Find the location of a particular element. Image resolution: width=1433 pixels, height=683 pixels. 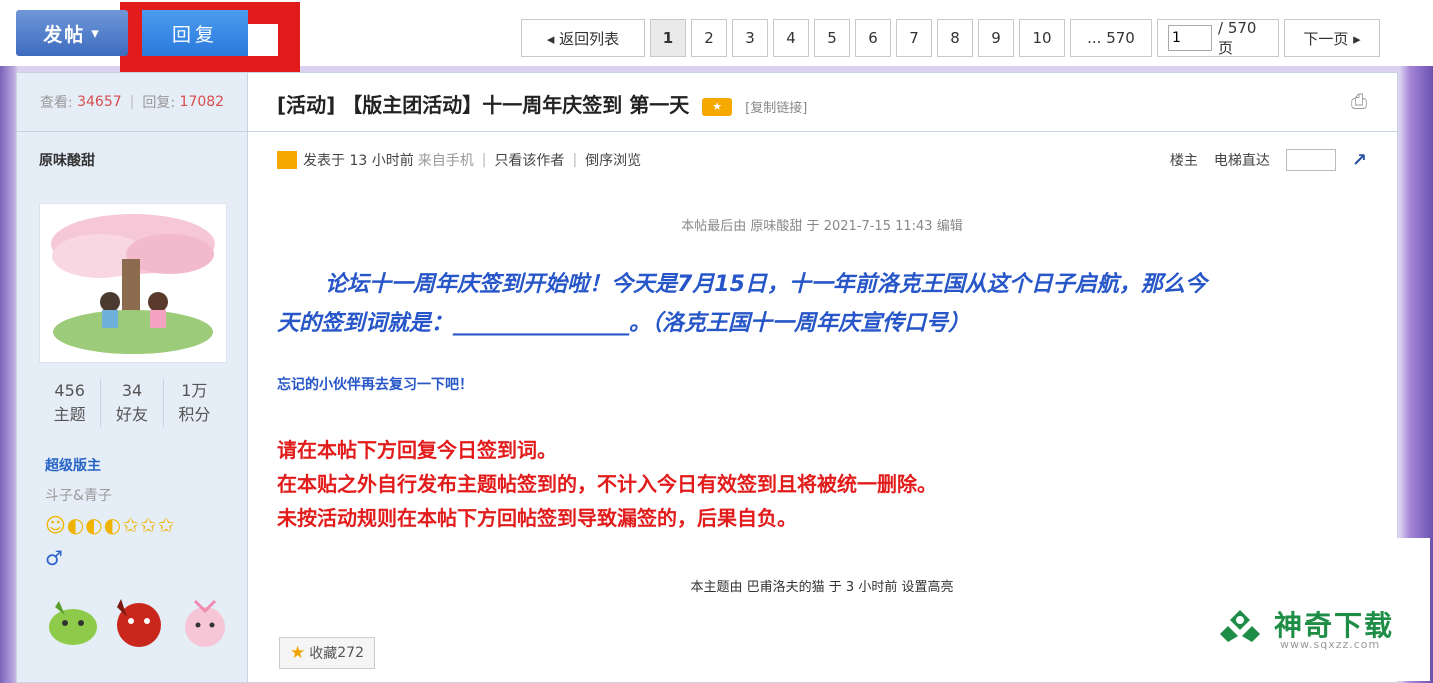

favorite-button: ★ 收藏 272 is located at coordinates (327, 653).